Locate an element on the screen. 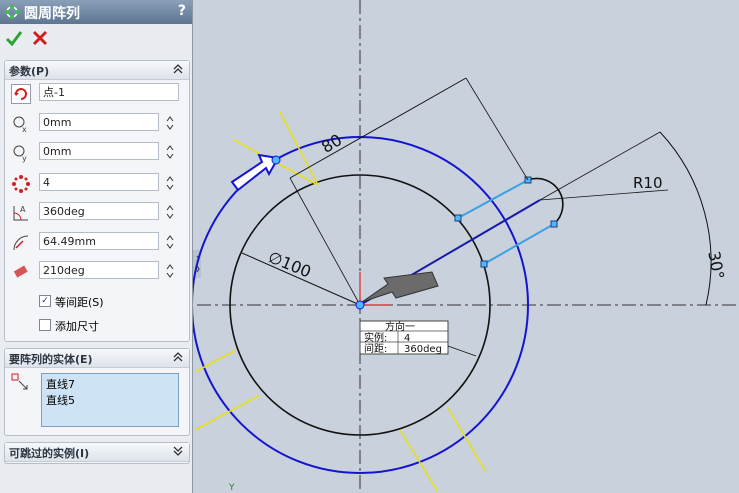 The width and height of the screenshot is (739, 493). y-coordinate-icon: y is located at coordinates (21, 153).